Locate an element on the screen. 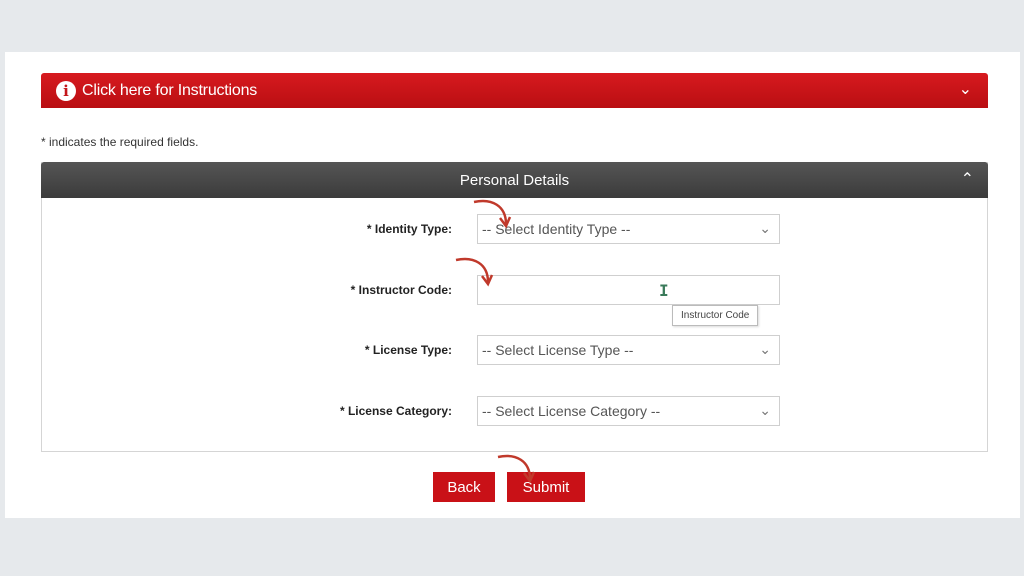 This screenshot has width=1024, height=576. identity-type-label: * Identity Type: is located at coordinates (409, 229).